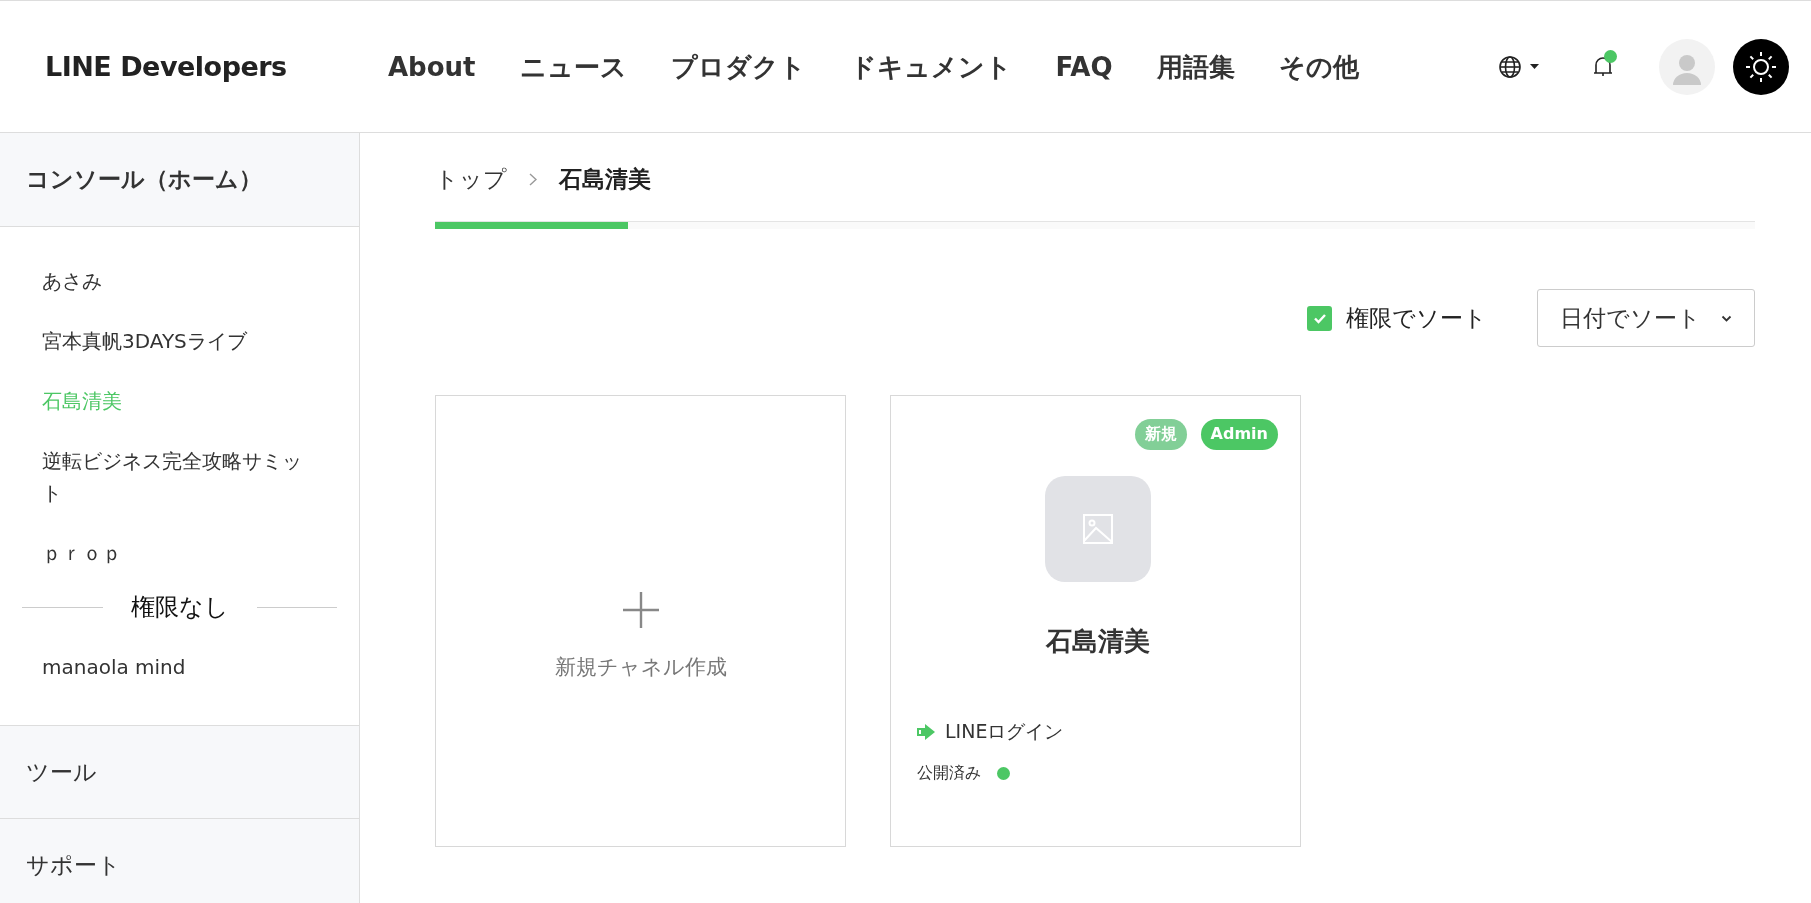 This screenshot has width=1811, height=903. Describe the element at coordinates (1097, 529) in the screenshot. I see `image-icon` at that location.